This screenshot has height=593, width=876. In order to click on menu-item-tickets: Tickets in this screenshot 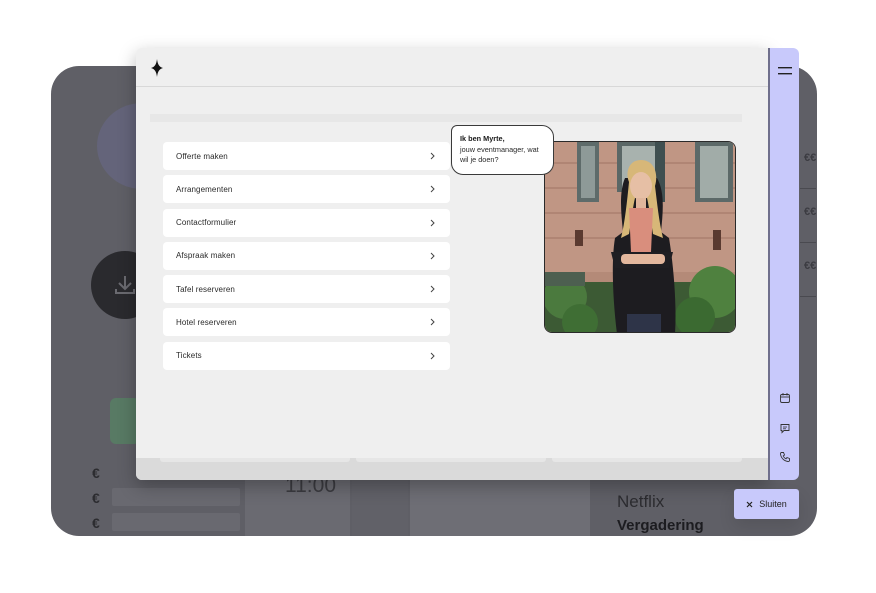, I will do `click(306, 355)`.